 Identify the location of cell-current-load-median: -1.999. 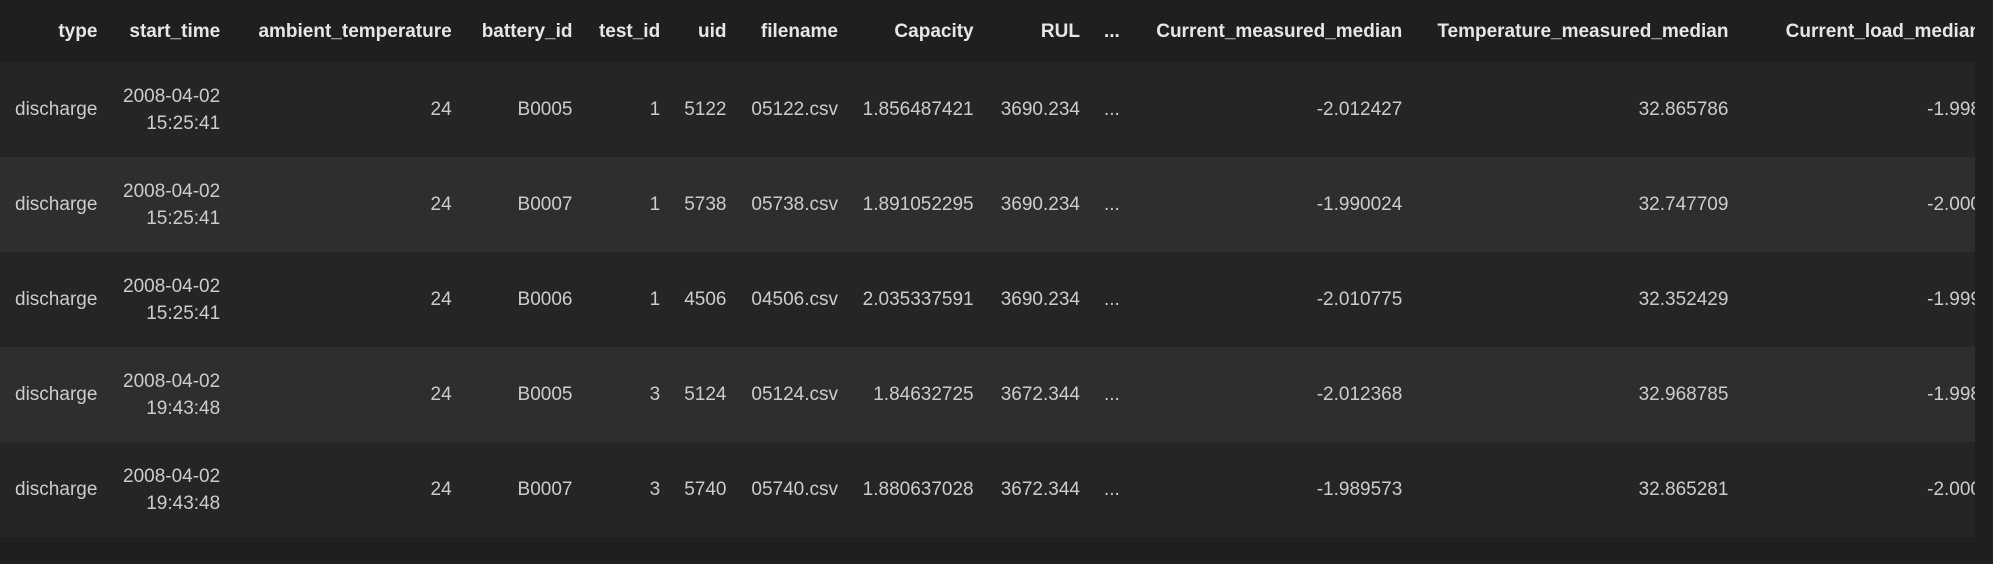
(1866, 299).